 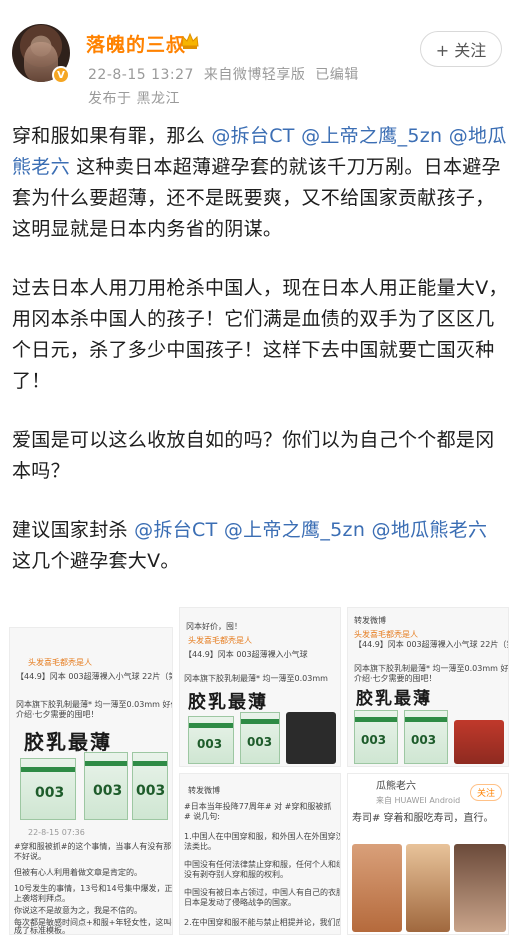 What do you see at coordinates (94, 676) in the screenshot?
I see `image-1-line: 【44.9】冈本 003超薄裸入小气球 22片（第三选项起）` at bounding box center [94, 676].